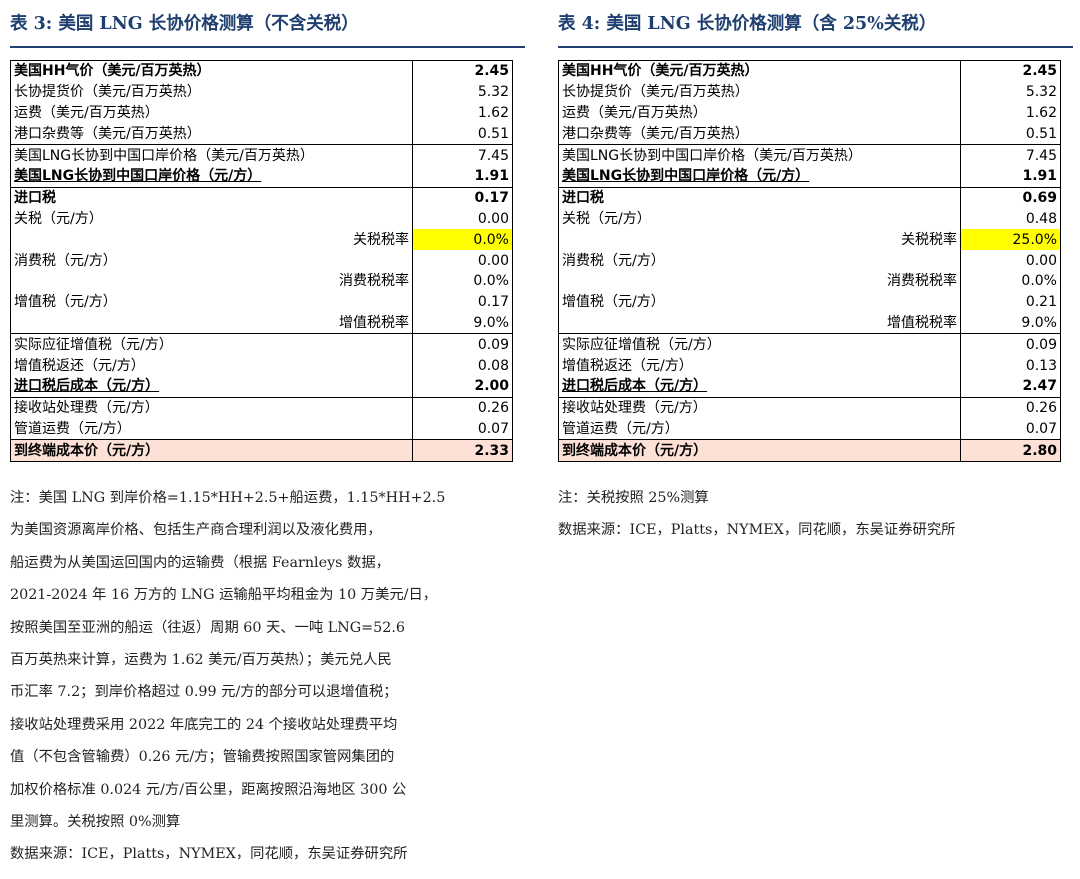 The width and height of the screenshot is (1080, 879). What do you see at coordinates (462, 451) in the screenshot?
I see `row-value: 2.33` at bounding box center [462, 451].